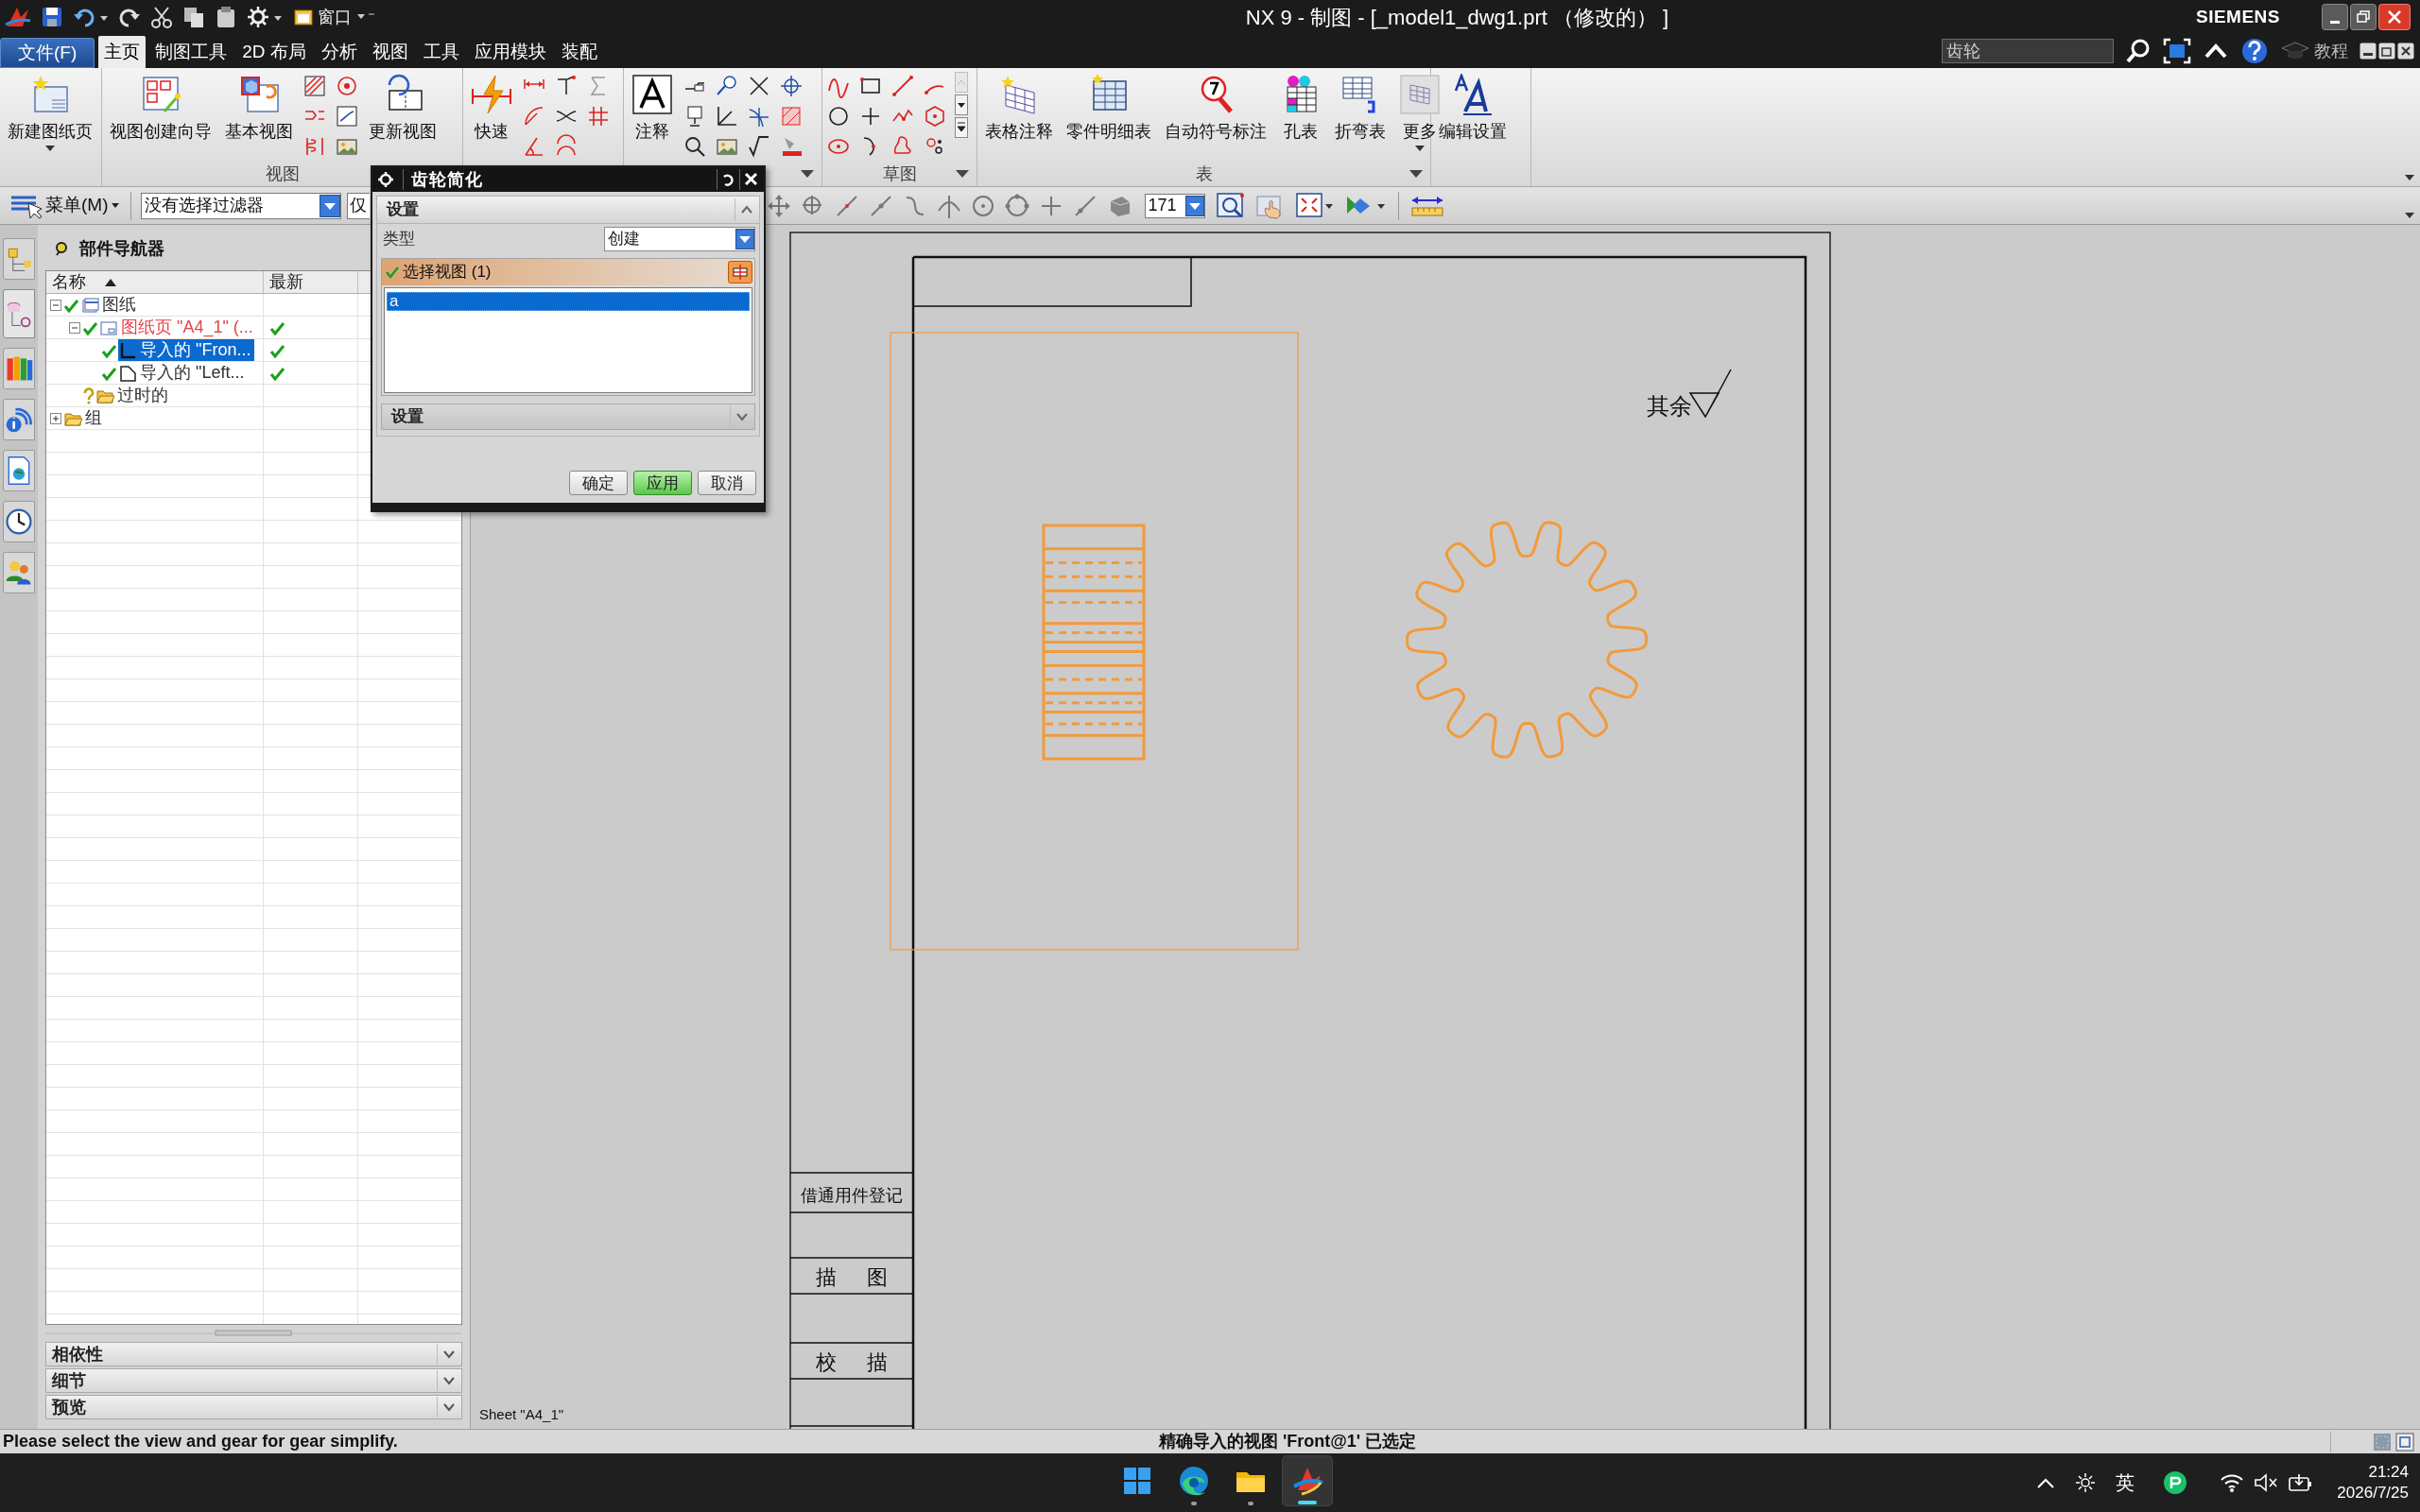  I want to click on scroll-down-button, so click(961, 104).